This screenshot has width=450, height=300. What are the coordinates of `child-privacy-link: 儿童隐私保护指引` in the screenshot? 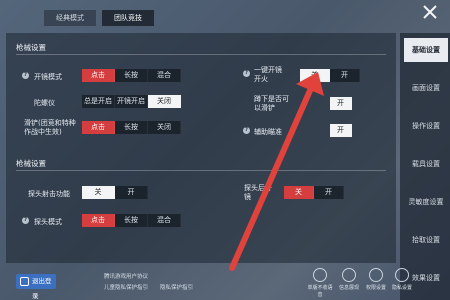 It's located at (126, 287).